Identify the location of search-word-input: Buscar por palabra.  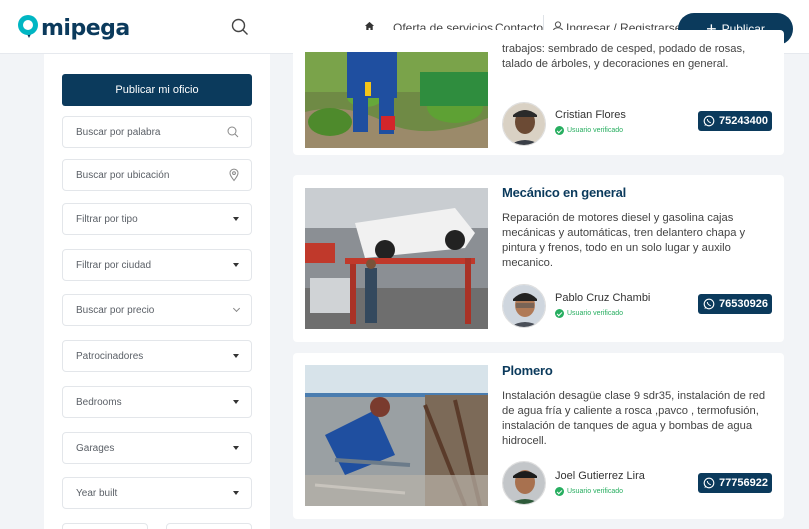
(157, 132).